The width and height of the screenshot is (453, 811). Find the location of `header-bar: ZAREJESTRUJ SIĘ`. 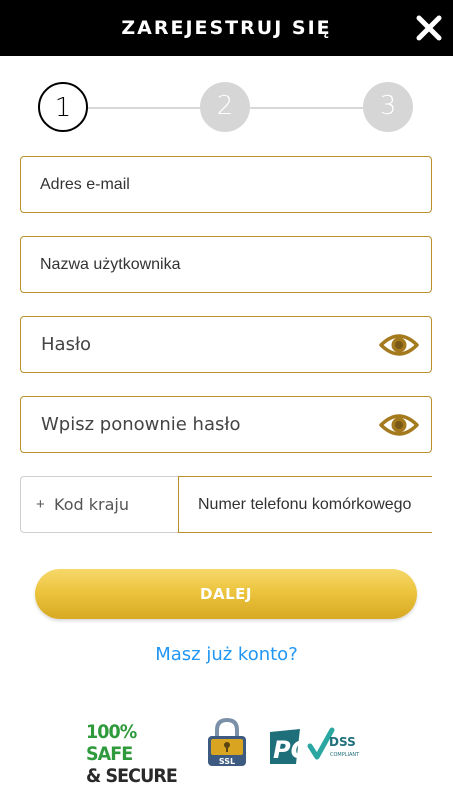

header-bar: ZAREJESTRUJ SIĘ is located at coordinates (226, 28).